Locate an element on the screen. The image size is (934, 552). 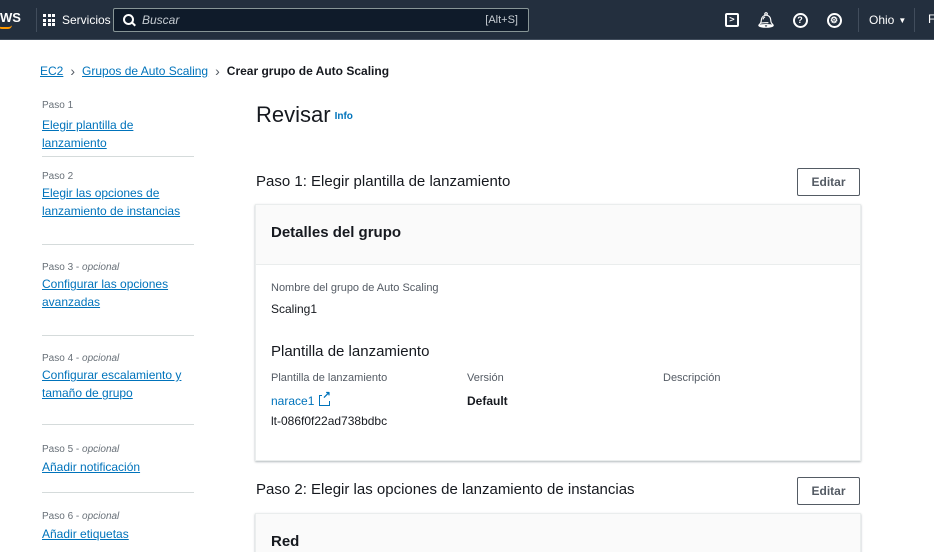
step-link-3: Configurar las opciones avanzadas is located at coordinates (118, 293).